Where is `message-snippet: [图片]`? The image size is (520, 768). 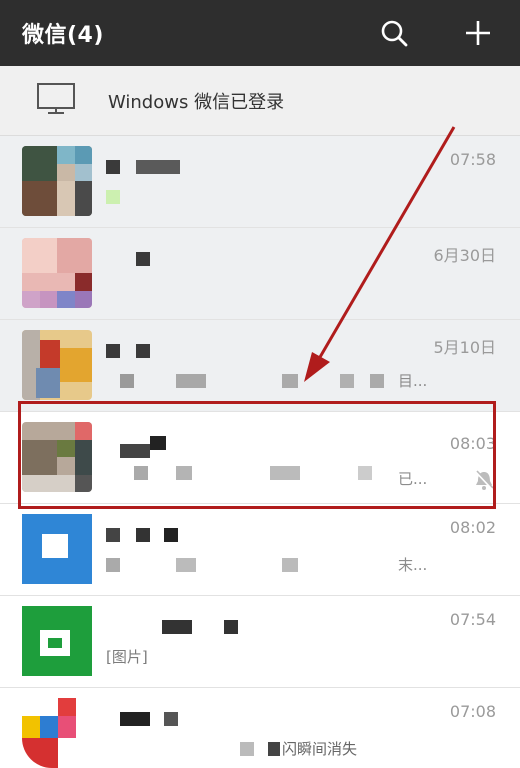
message-snippet: [图片] is located at coordinates (127, 657).